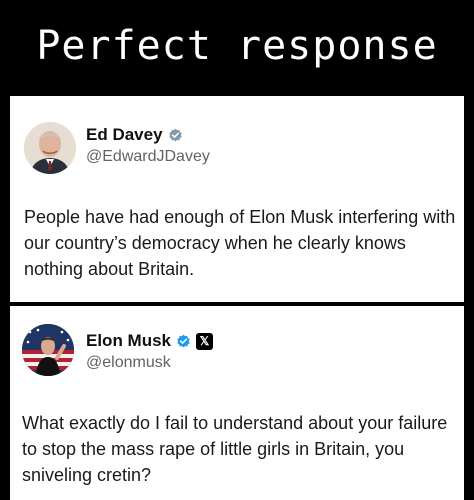 This screenshot has height=500, width=474. I want to click on x-affiliate-icon: 𝕏, so click(205, 341).